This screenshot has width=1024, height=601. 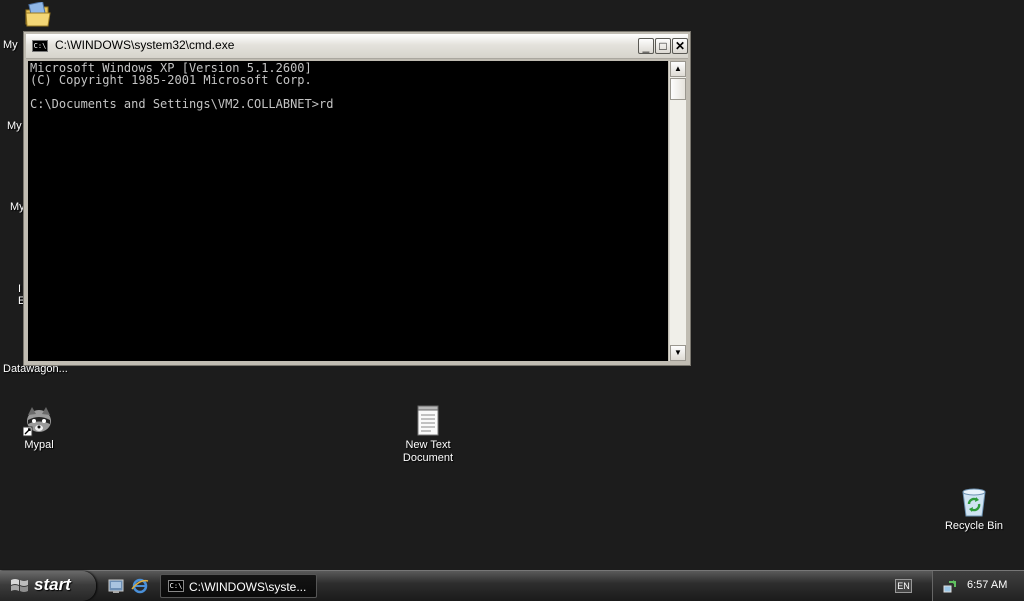 I want to click on mypal-label: Mypal, so click(x=39, y=445).